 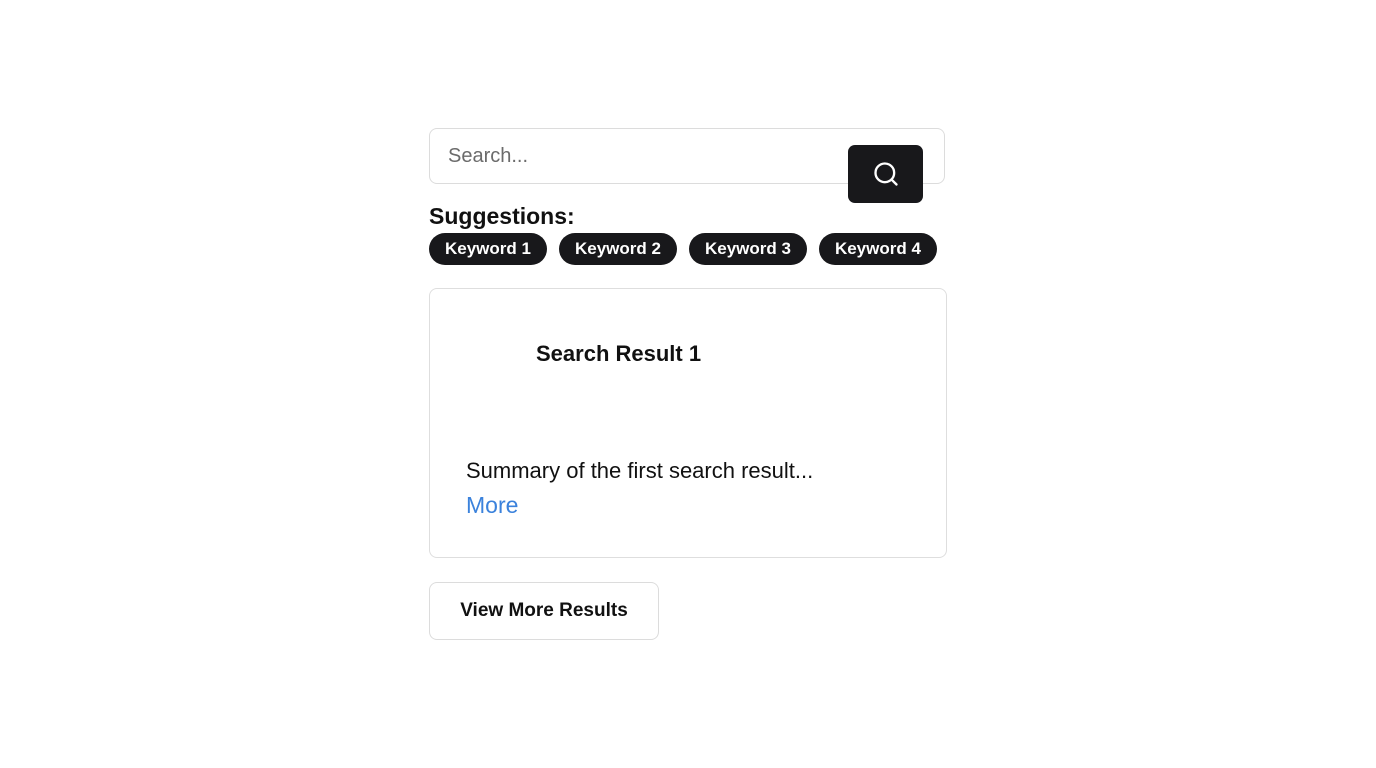 What do you see at coordinates (877, 249) in the screenshot?
I see `suggestion-chip-keyword-4: Keyword 4` at bounding box center [877, 249].